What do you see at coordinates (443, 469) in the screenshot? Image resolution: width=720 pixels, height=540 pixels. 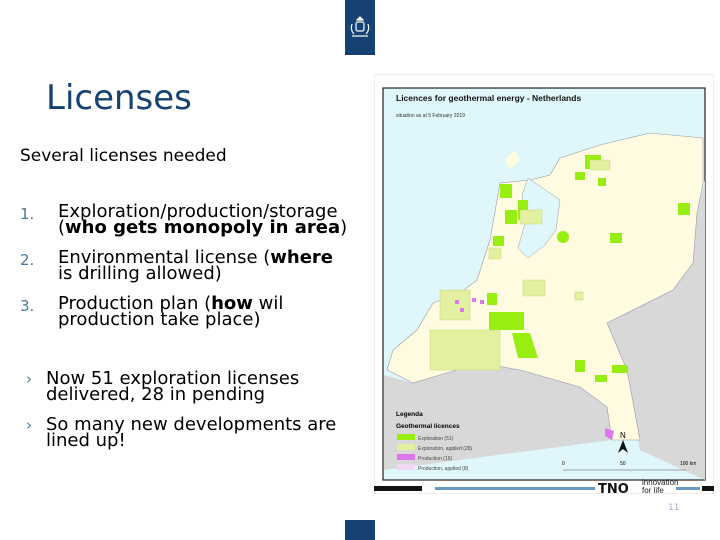 I see `legend-item: Production, applied (8)` at bounding box center [443, 469].